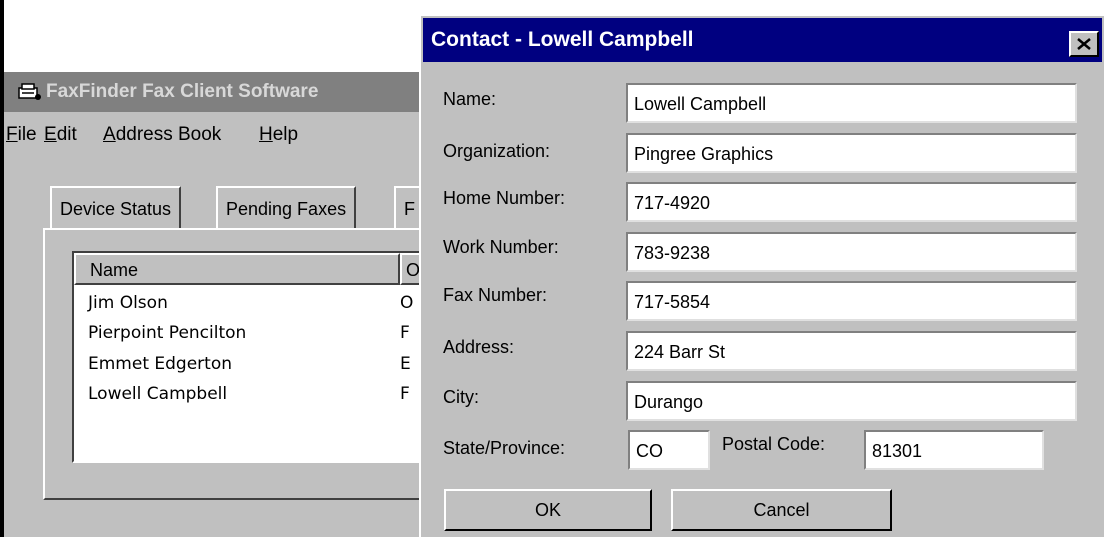  What do you see at coordinates (237, 269) in the screenshot?
I see `column-header-name: Name` at bounding box center [237, 269].